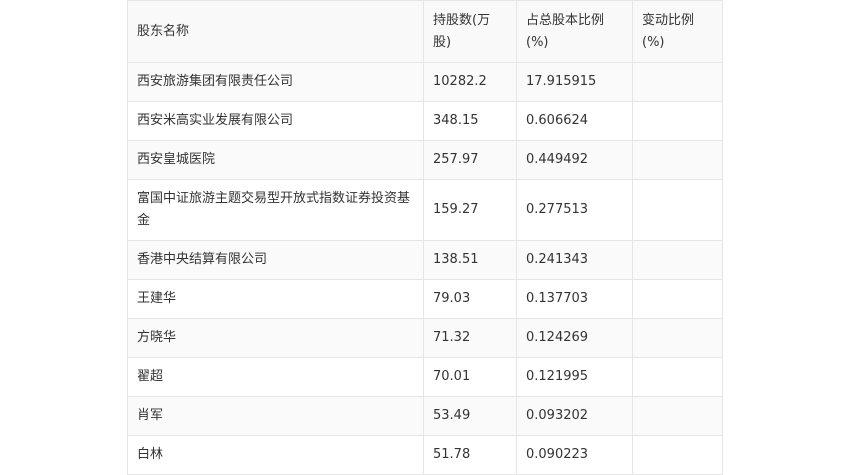  I want to click on header-shareholder-name: 股东名称, so click(275, 31).